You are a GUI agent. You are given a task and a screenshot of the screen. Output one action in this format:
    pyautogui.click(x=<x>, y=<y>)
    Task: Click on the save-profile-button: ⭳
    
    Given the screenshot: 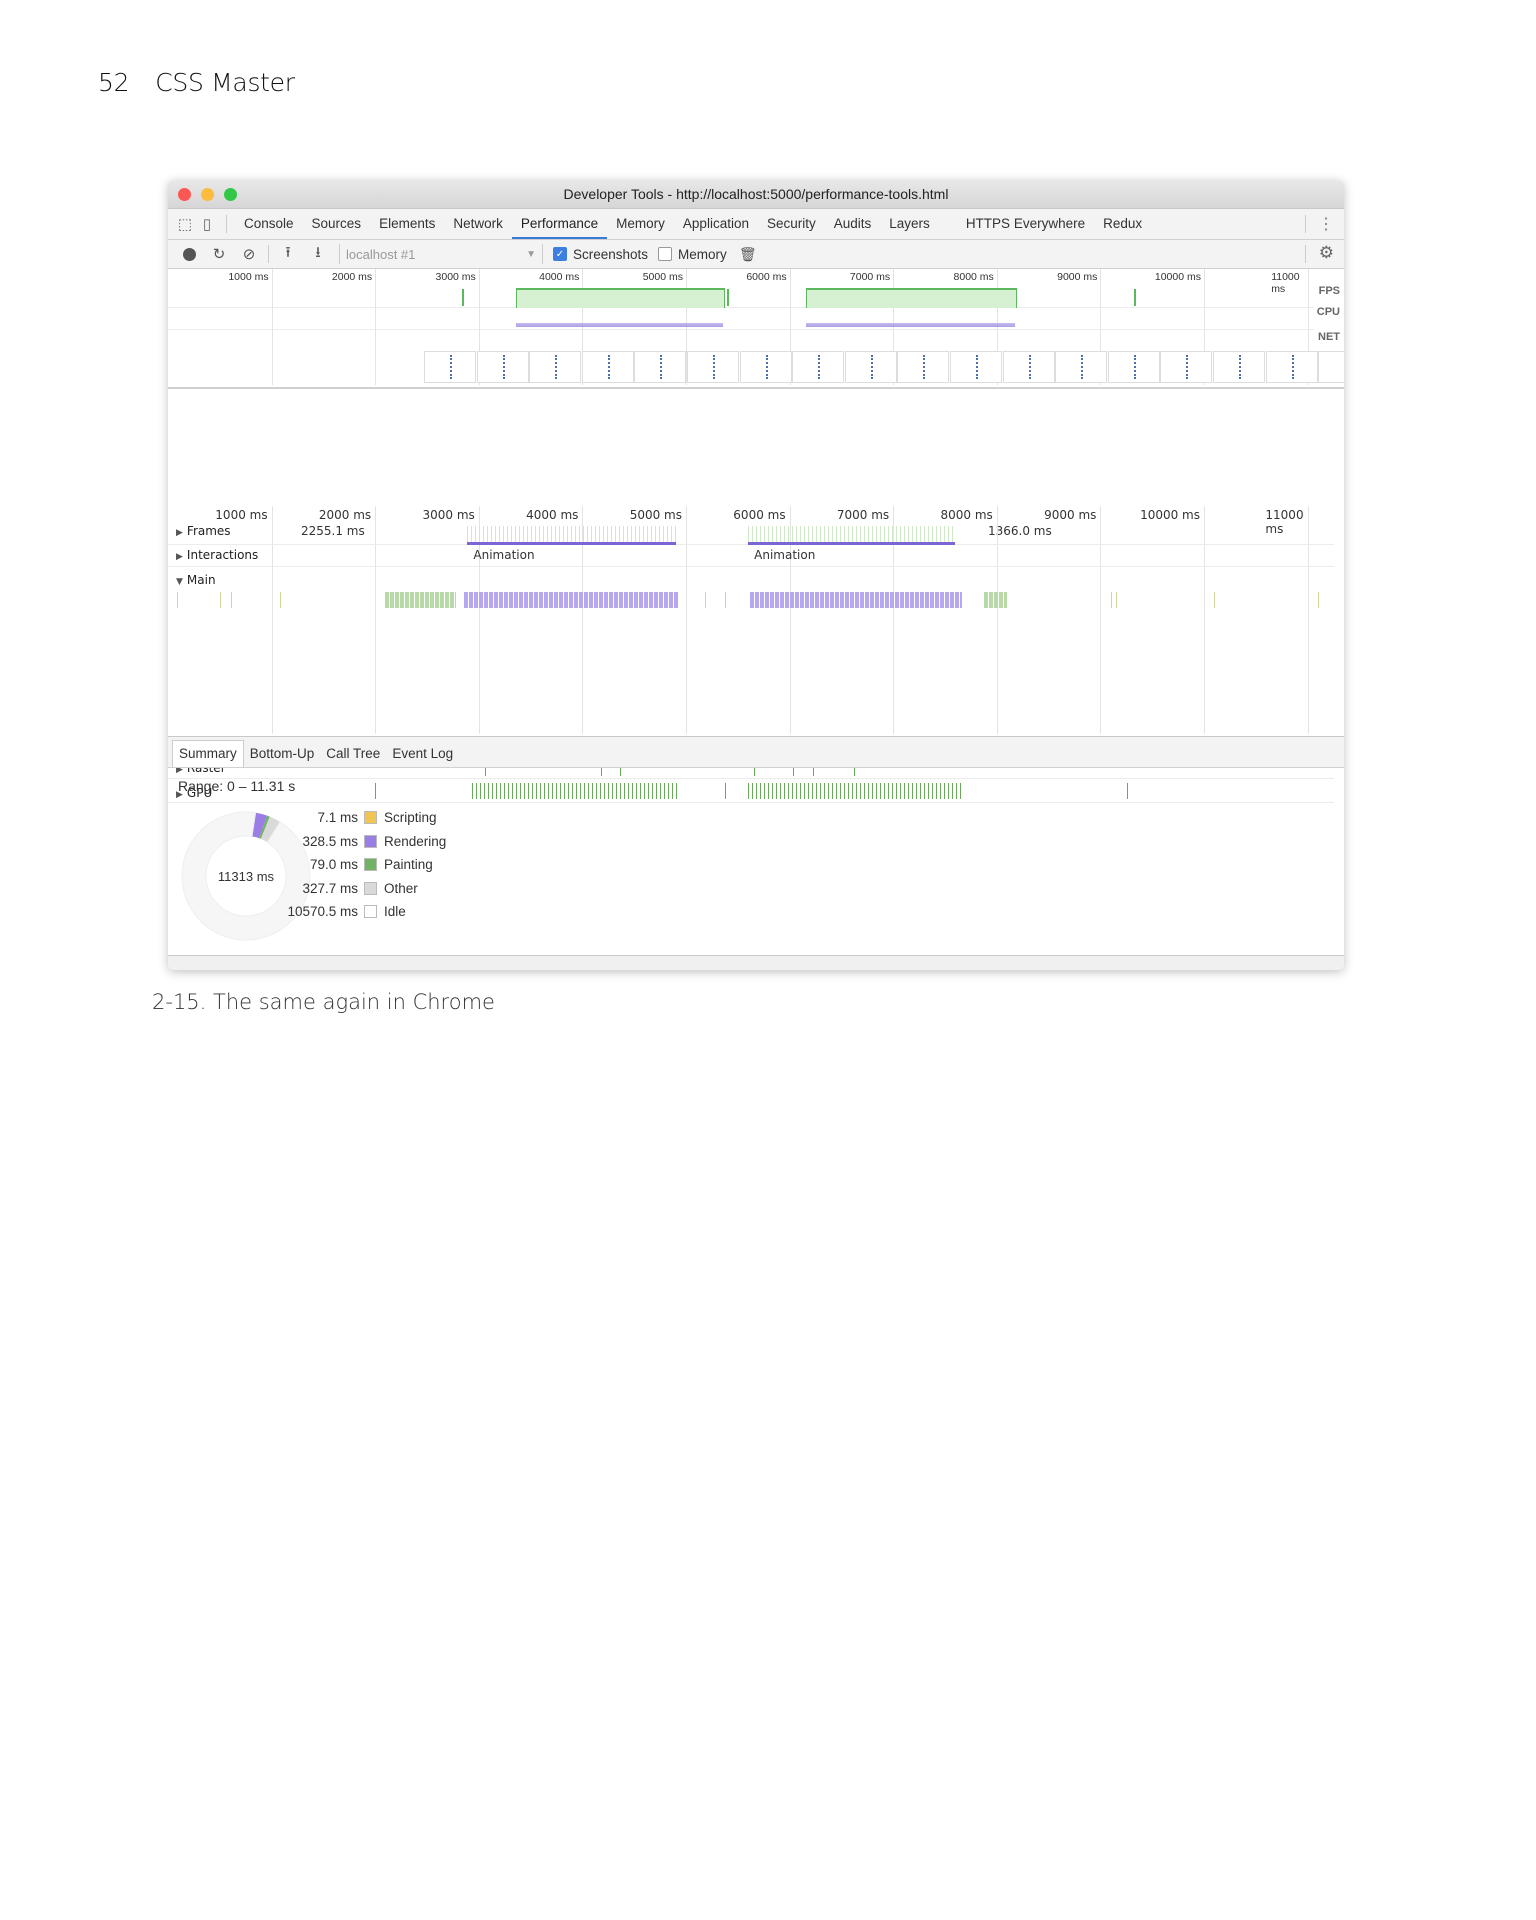 What is the action you would take?
    pyautogui.click(x=318, y=254)
    